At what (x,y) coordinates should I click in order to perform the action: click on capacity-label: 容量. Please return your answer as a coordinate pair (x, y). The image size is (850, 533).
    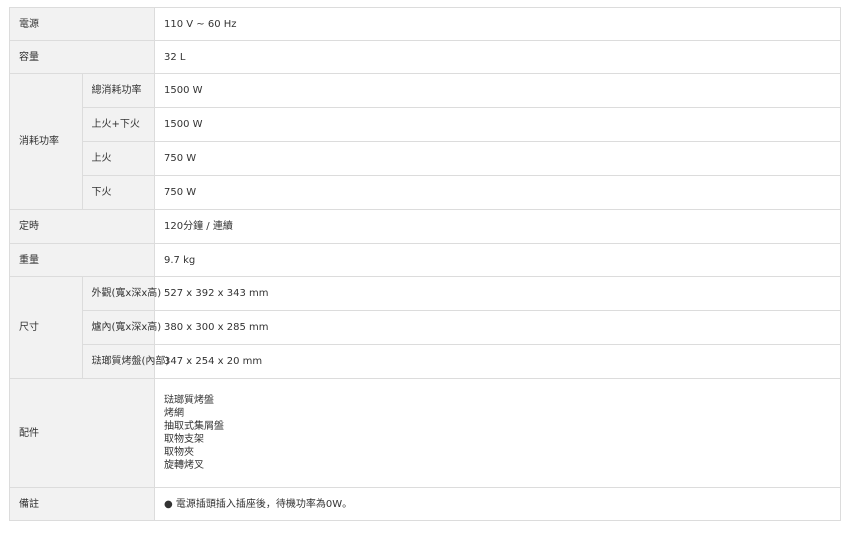
    Looking at the image, I should click on (82, 57).